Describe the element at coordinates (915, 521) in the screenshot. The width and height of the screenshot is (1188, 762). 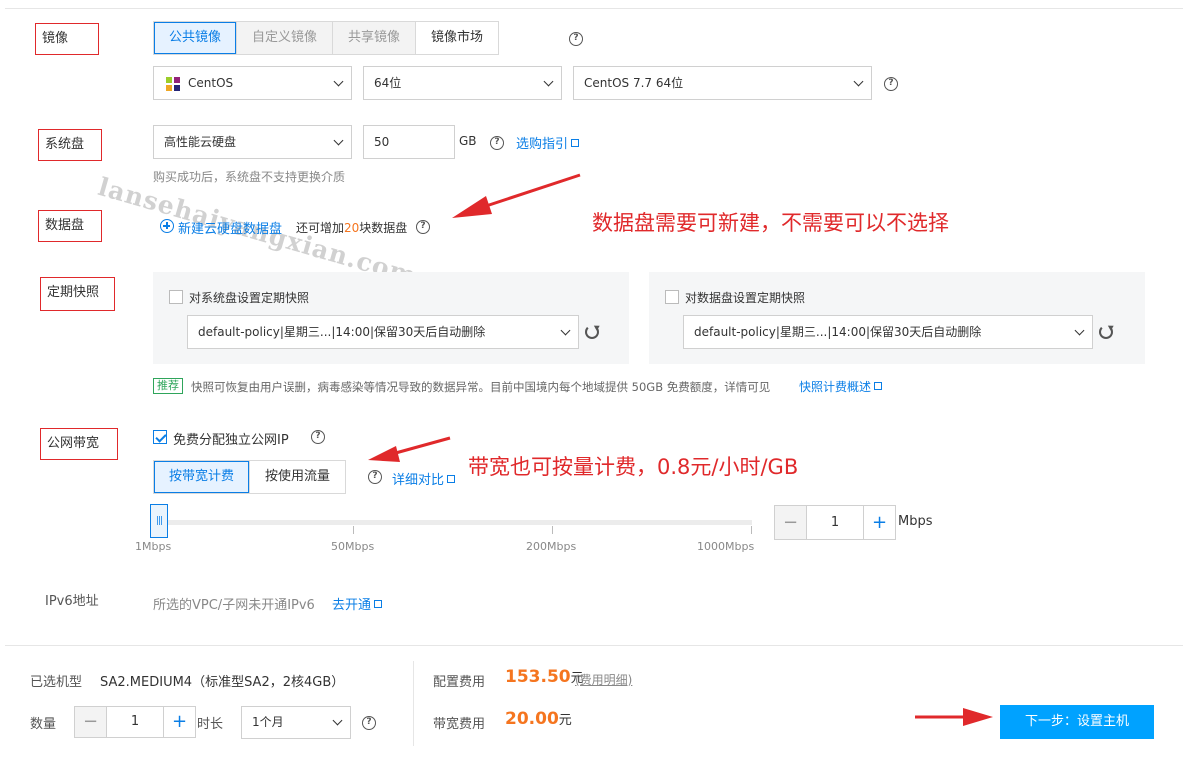
I see `bandwidth-unit: Mbps` at that location.